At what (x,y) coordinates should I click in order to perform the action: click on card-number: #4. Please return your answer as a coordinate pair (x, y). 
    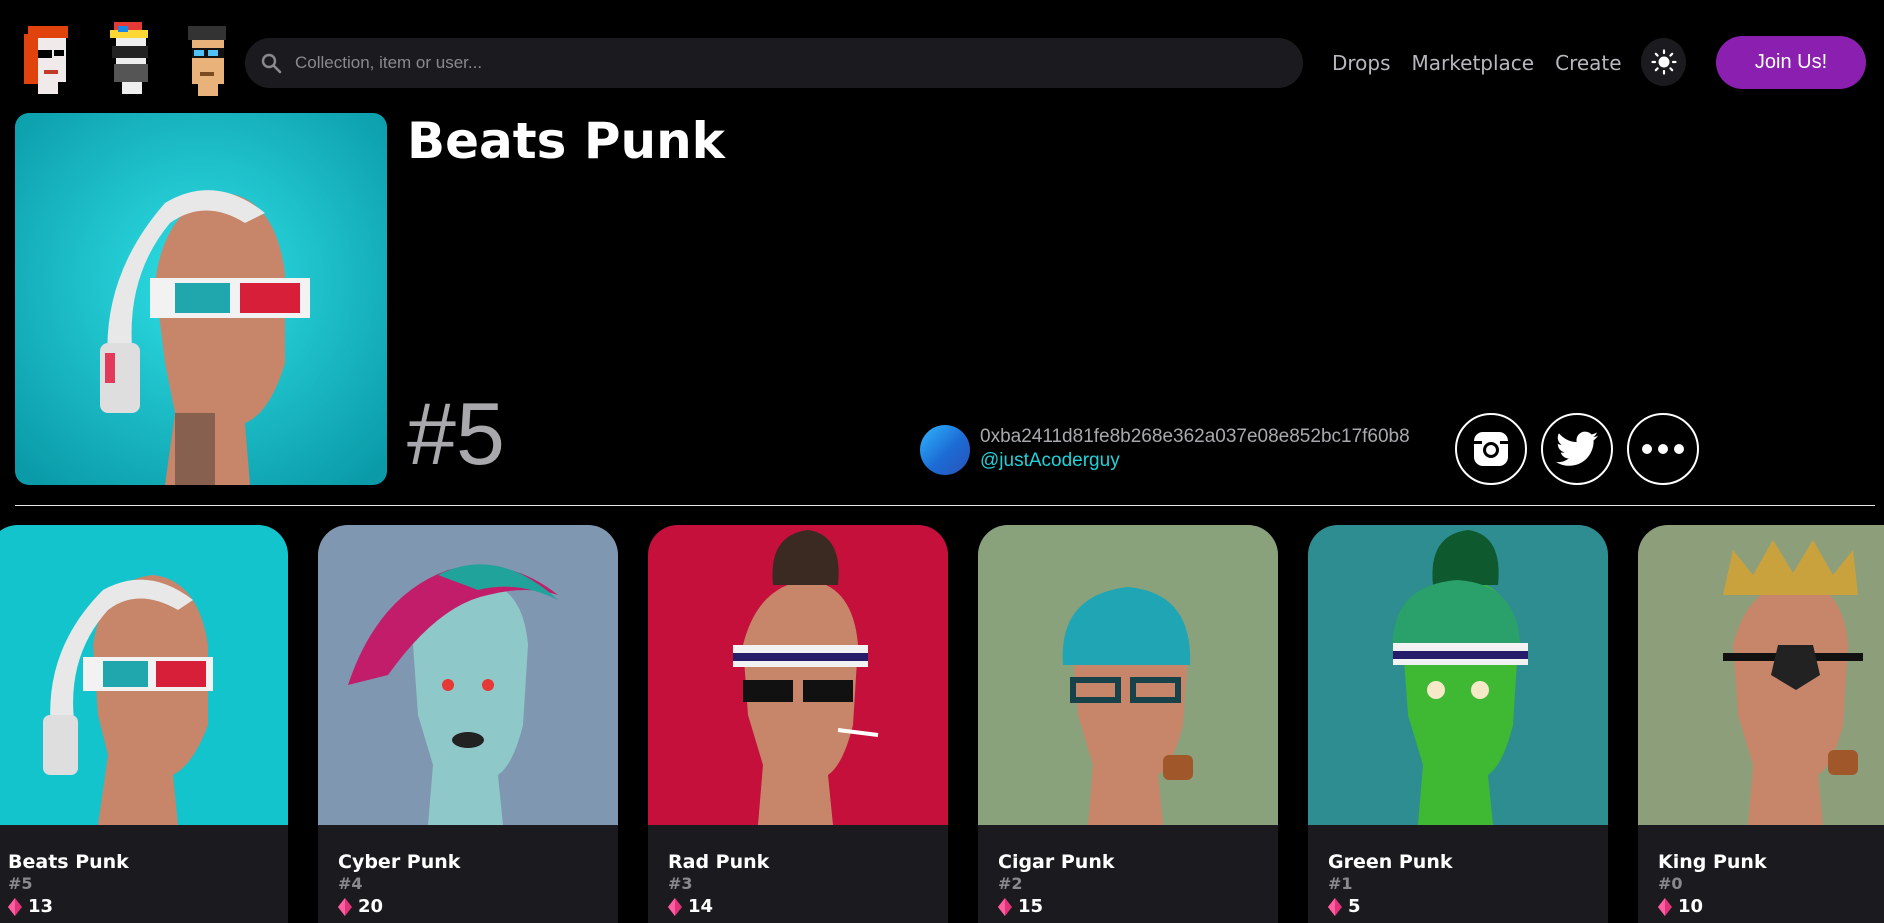
    Looking at the image, I should click on (350, 883).